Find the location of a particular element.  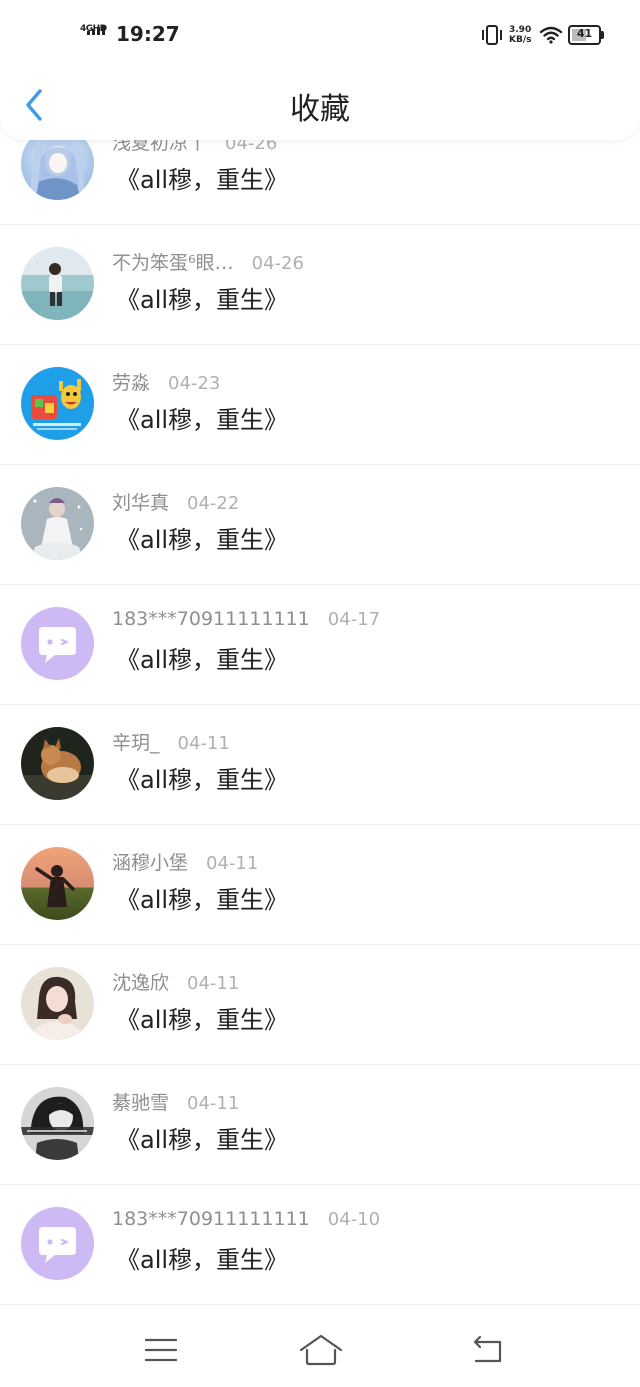

user-name: 劳淼 is located at coordinates (131, 383).